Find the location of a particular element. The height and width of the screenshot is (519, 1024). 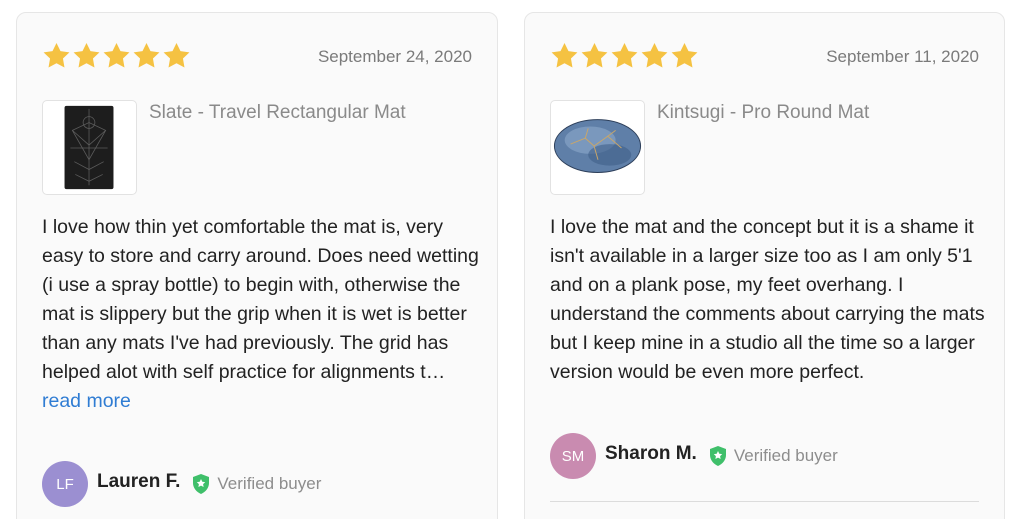

review-date: September 24, 2020 is located at coordinates (394, 56).